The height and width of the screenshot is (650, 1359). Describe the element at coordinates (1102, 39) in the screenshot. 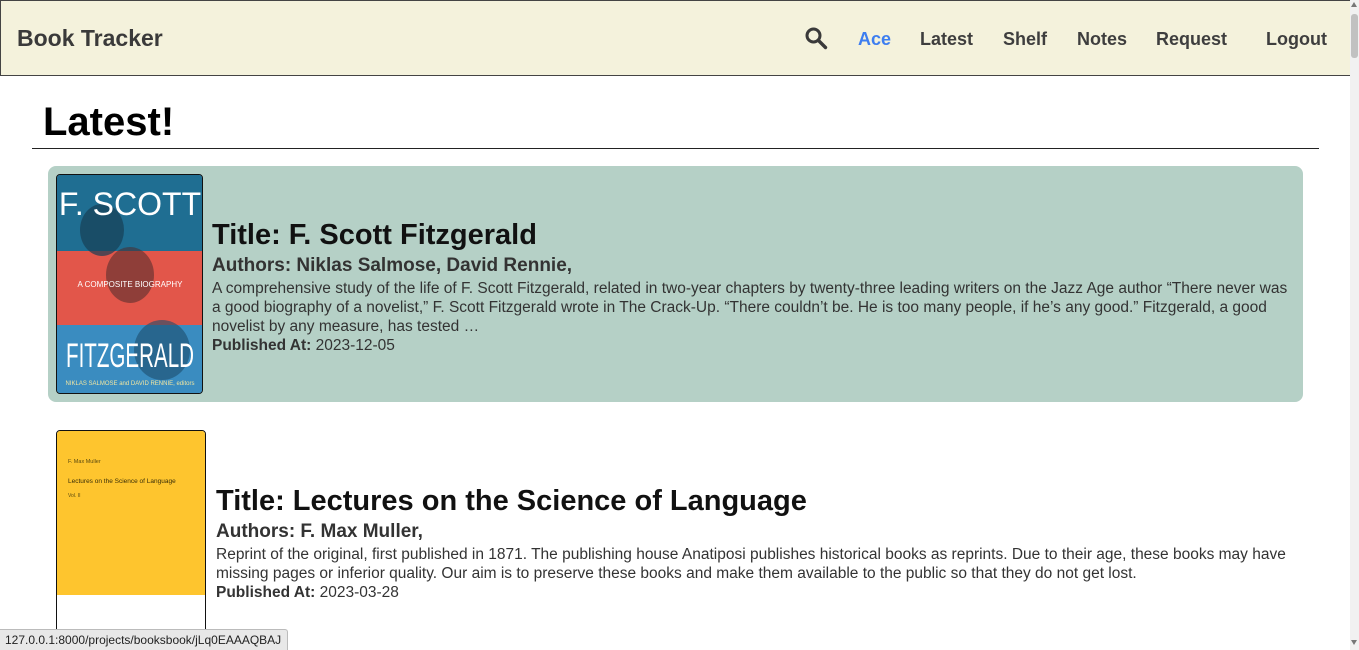

I see `nav-link-notes: Notes` at that location.